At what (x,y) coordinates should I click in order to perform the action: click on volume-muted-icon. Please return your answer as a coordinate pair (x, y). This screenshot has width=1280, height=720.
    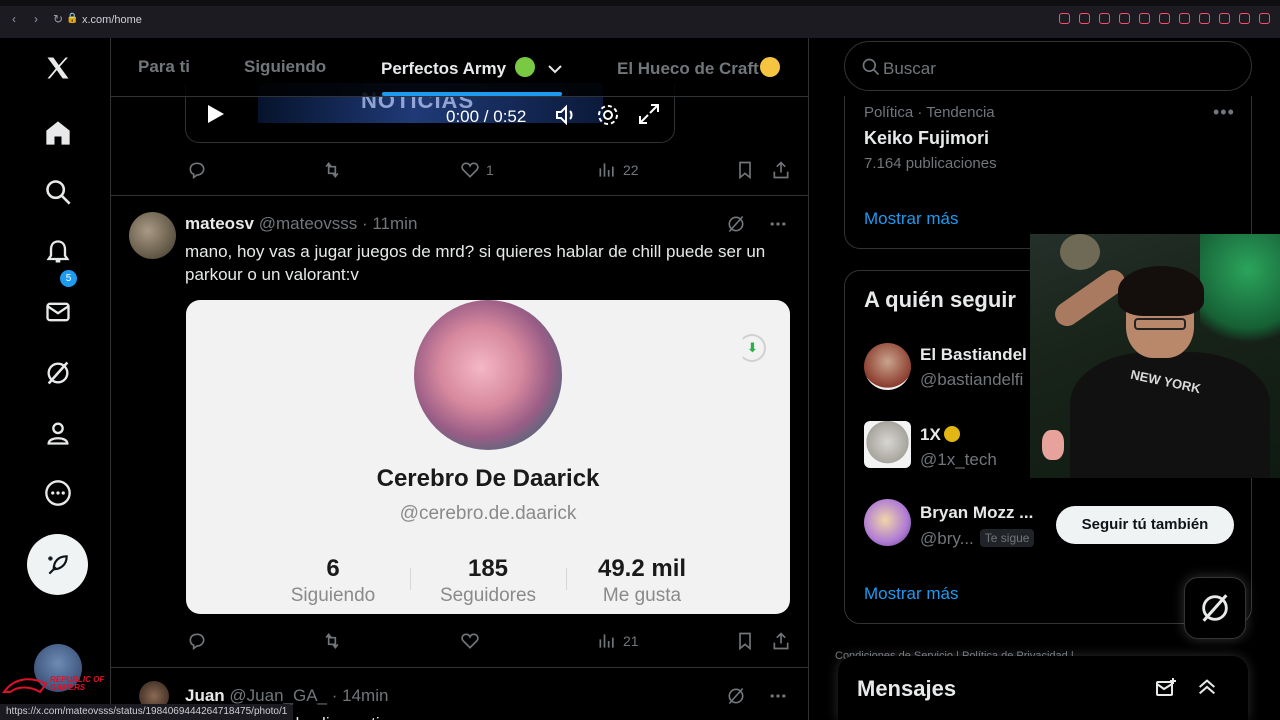
    Looking at the image, I should click on (566, 115).